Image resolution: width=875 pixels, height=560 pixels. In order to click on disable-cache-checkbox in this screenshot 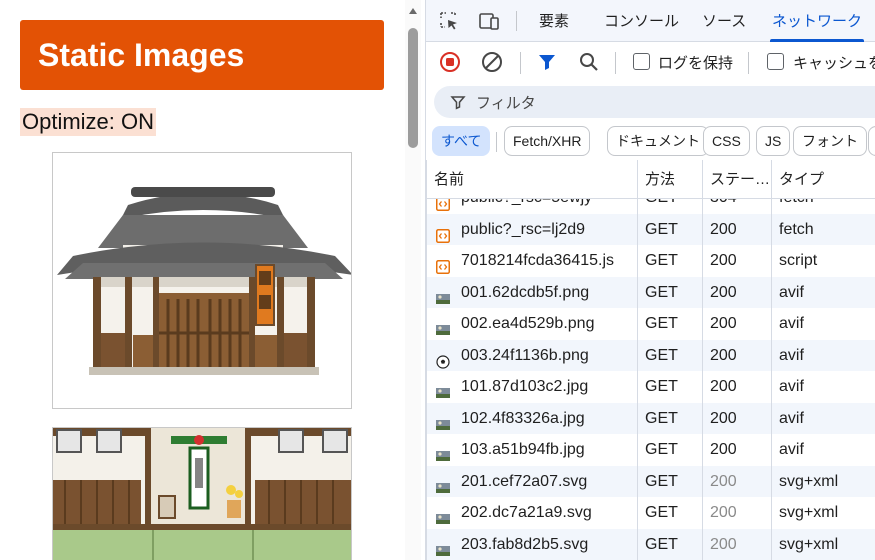, I will do `click(775, 61)`.